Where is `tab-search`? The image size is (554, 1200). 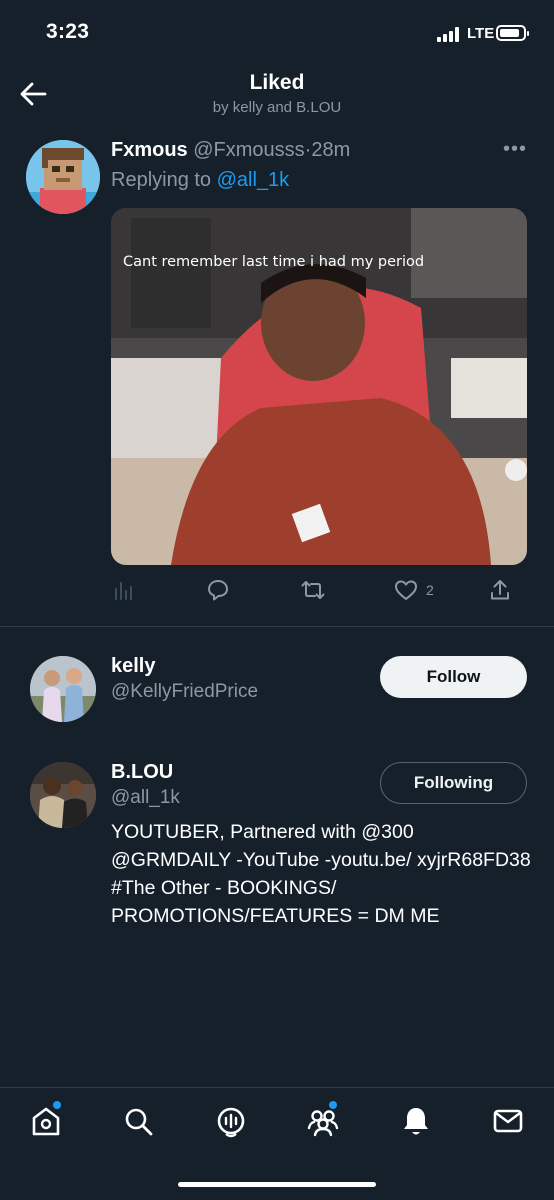 tab-search is located at coordinates (139, 1121).